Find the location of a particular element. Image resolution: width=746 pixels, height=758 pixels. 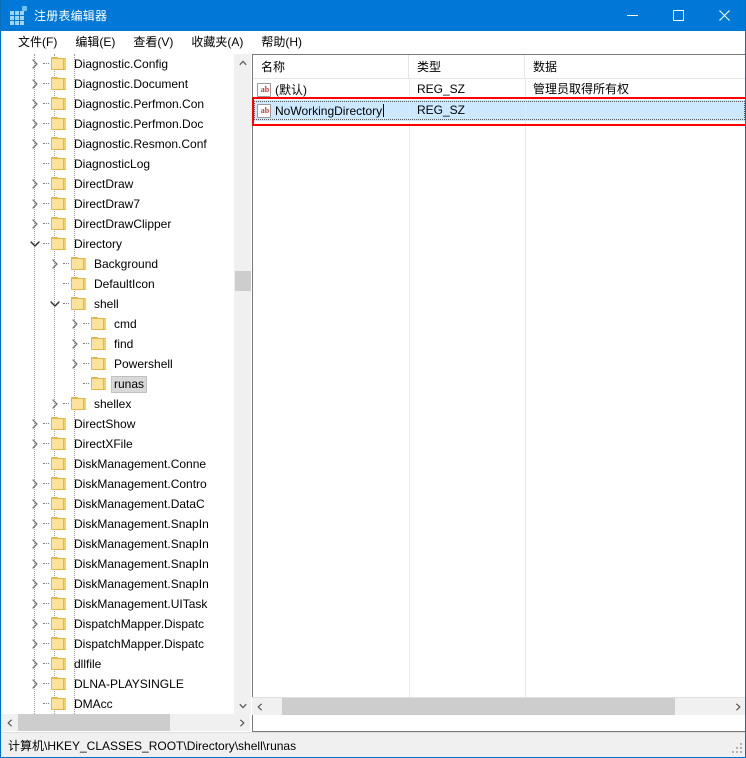

menu-item-help: 帮助(H) is located at coordinates (281, 43).